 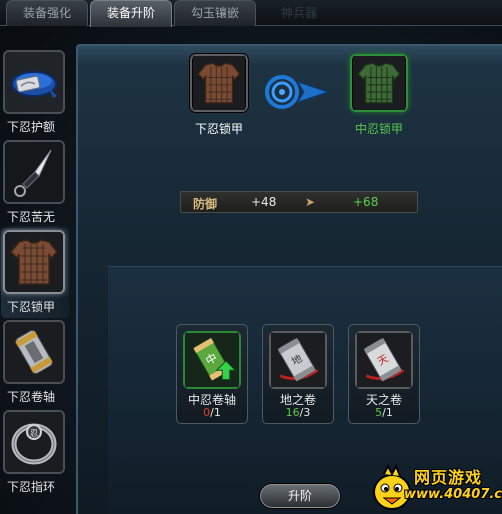 I want to click on headband-icon, so click(x=34, y=82).